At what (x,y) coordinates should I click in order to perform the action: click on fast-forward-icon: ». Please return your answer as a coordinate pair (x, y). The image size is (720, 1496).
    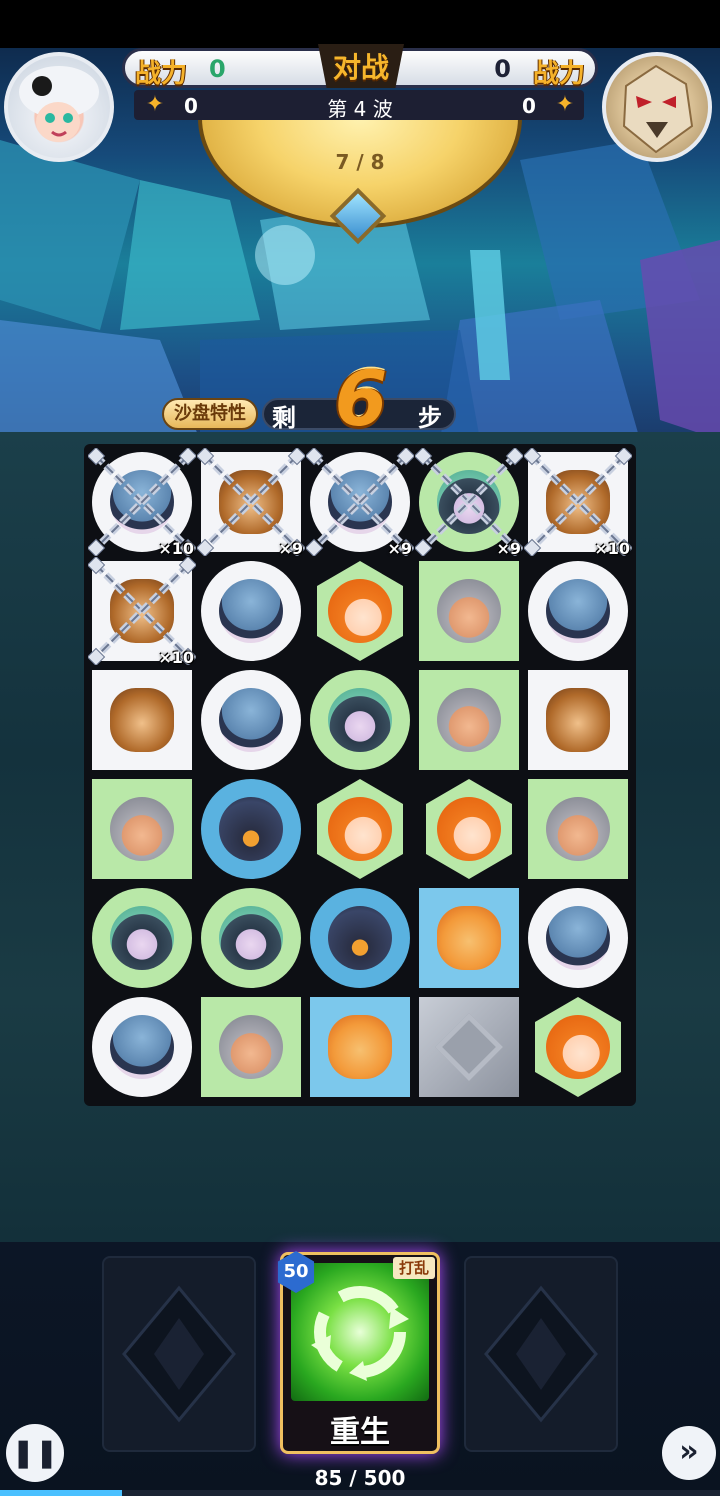
    Looking at the image, I should click on (689, 1451).